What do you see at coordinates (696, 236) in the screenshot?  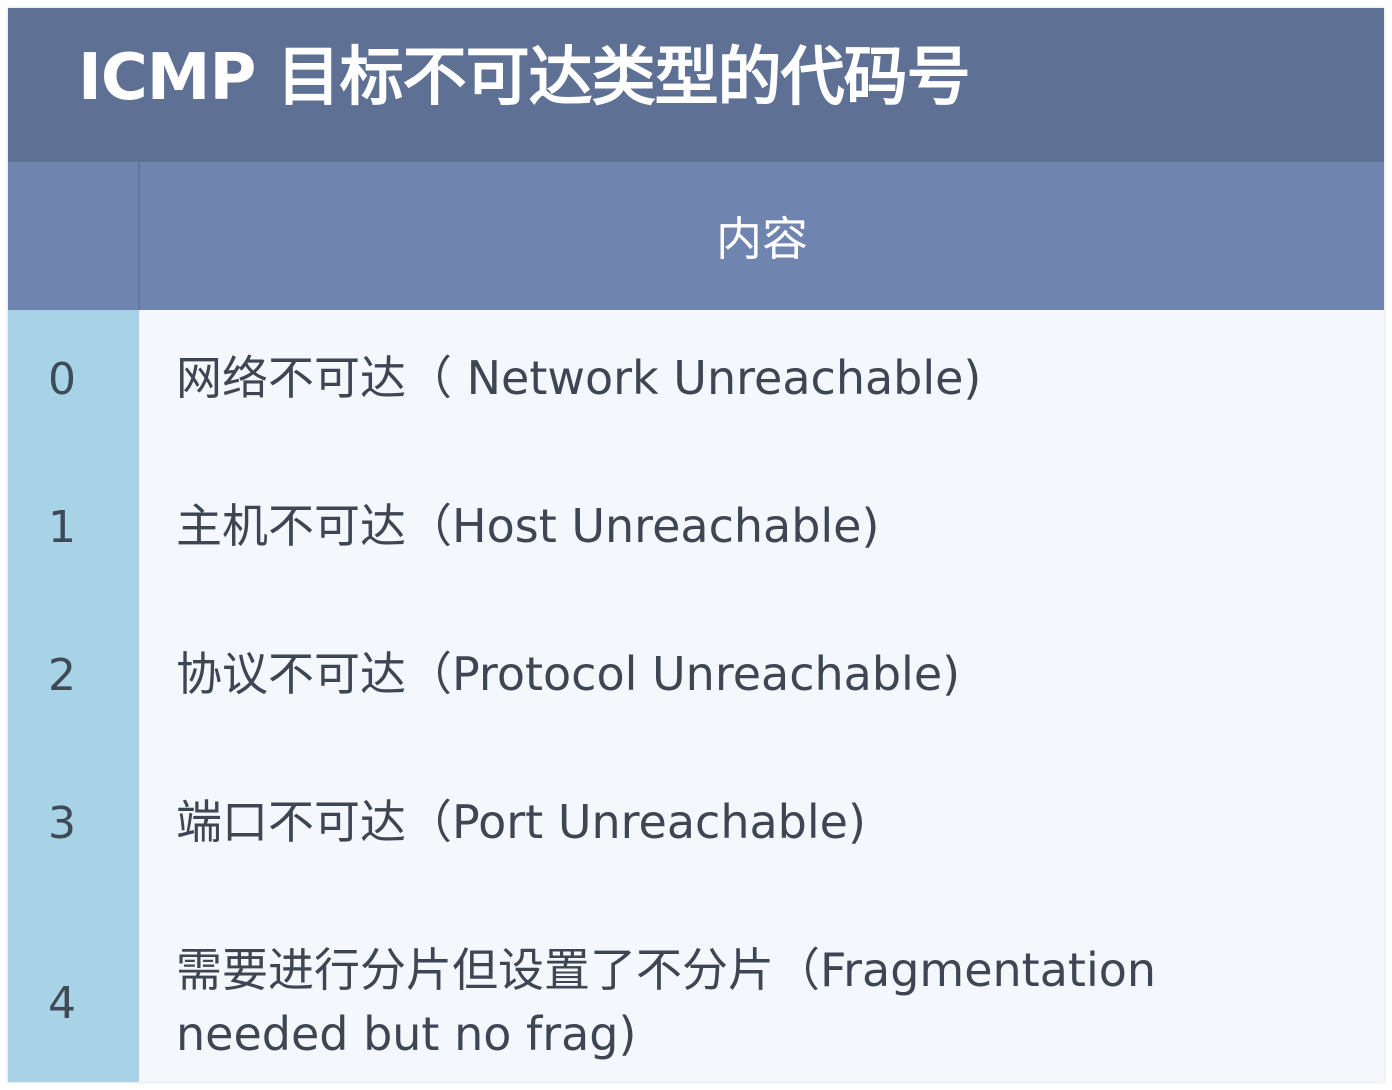 I see `table-header: 内容` at bounding box center [696, 236].